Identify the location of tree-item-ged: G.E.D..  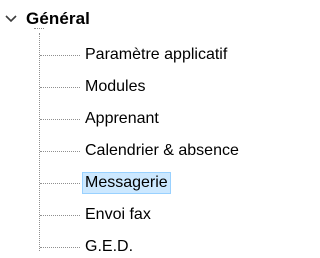
(88, 247).